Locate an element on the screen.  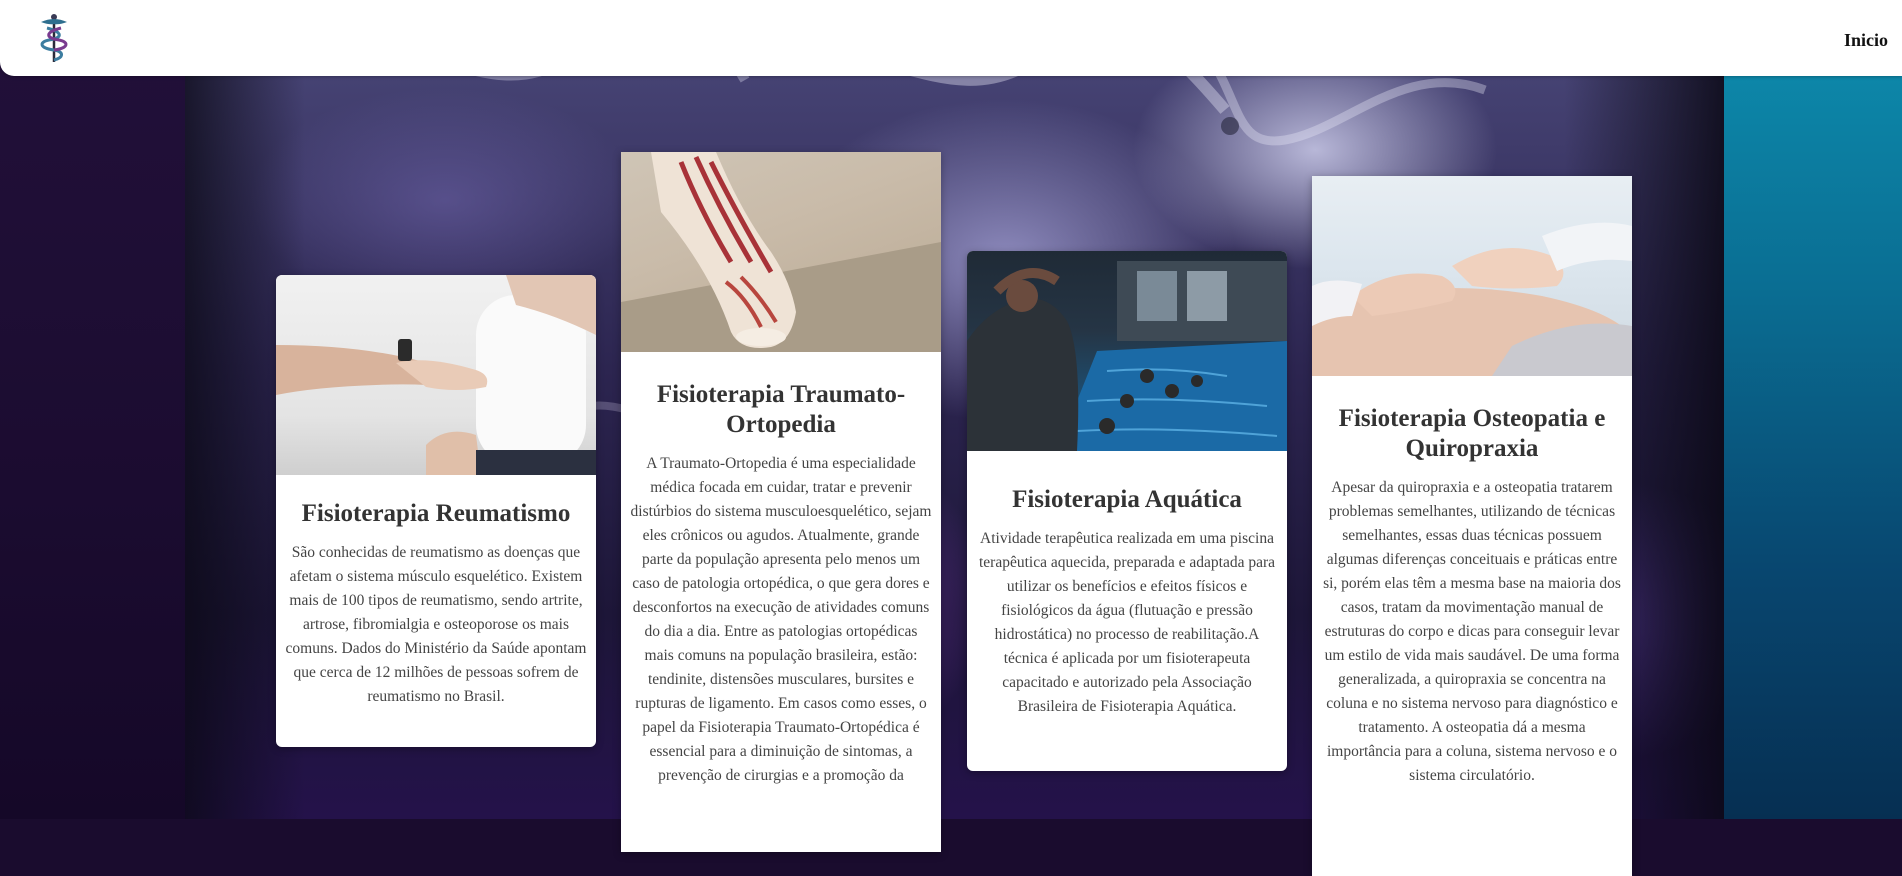
background-right-panel is located at coordinates (1813, 409).